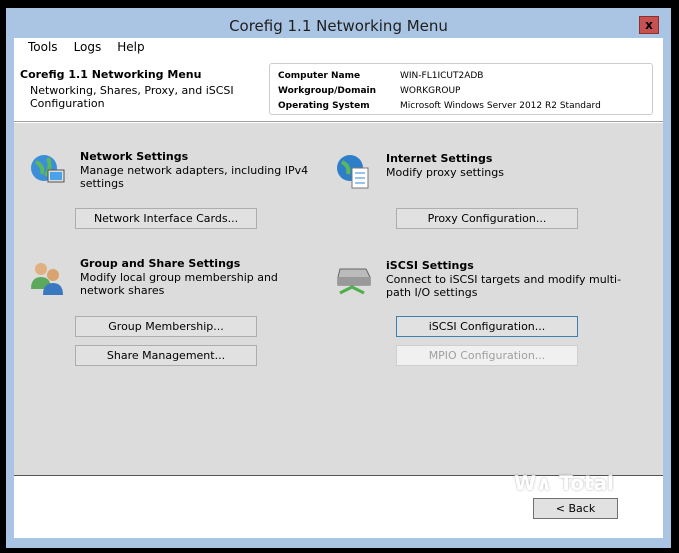 The image size is (679, 553). I want to click on back-button: < Back, so click(575, 508).